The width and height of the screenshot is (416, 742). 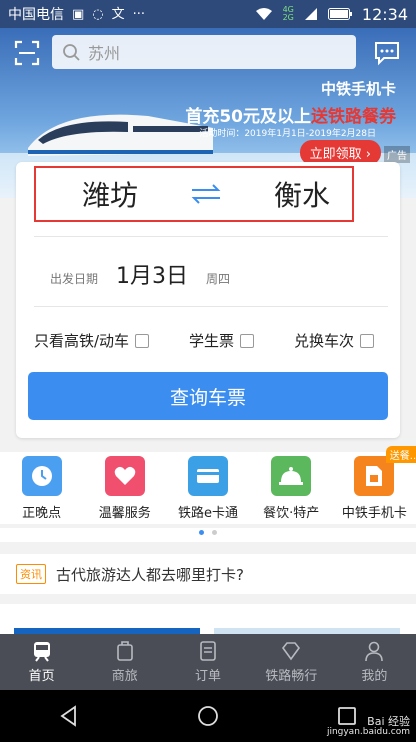 What do you see at coordinates (92, 340) in the screenshot?
I see `option-high-speed-only: 只看高铁/动车` at bounding box center [92, 340].